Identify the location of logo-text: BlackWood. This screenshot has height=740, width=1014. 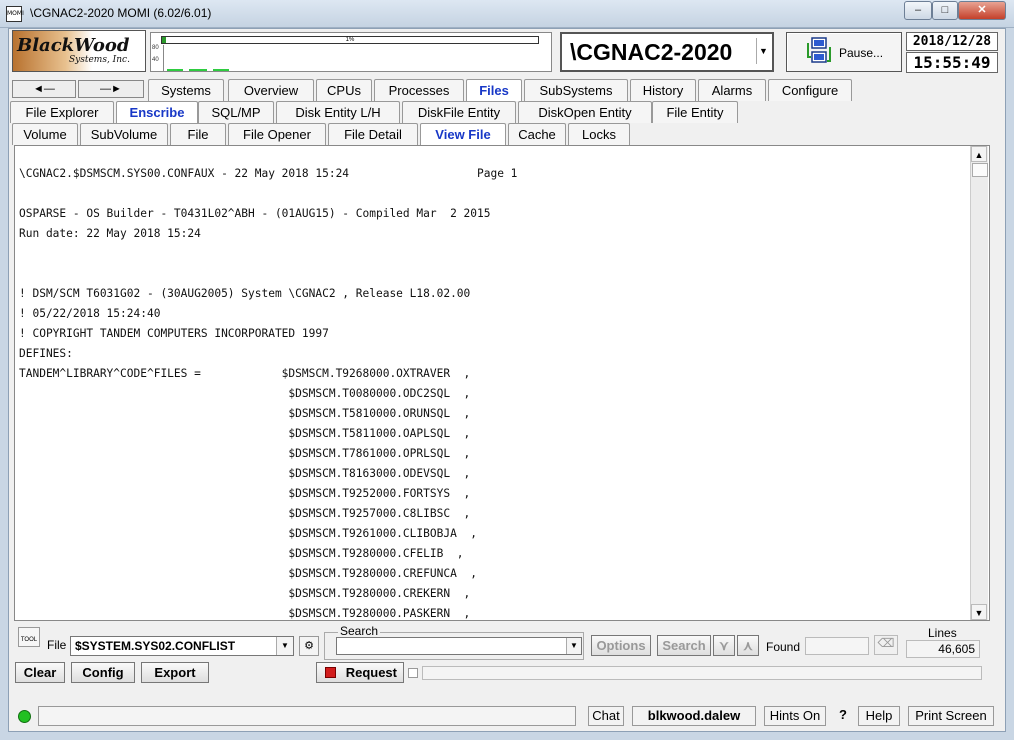
(73, 45).